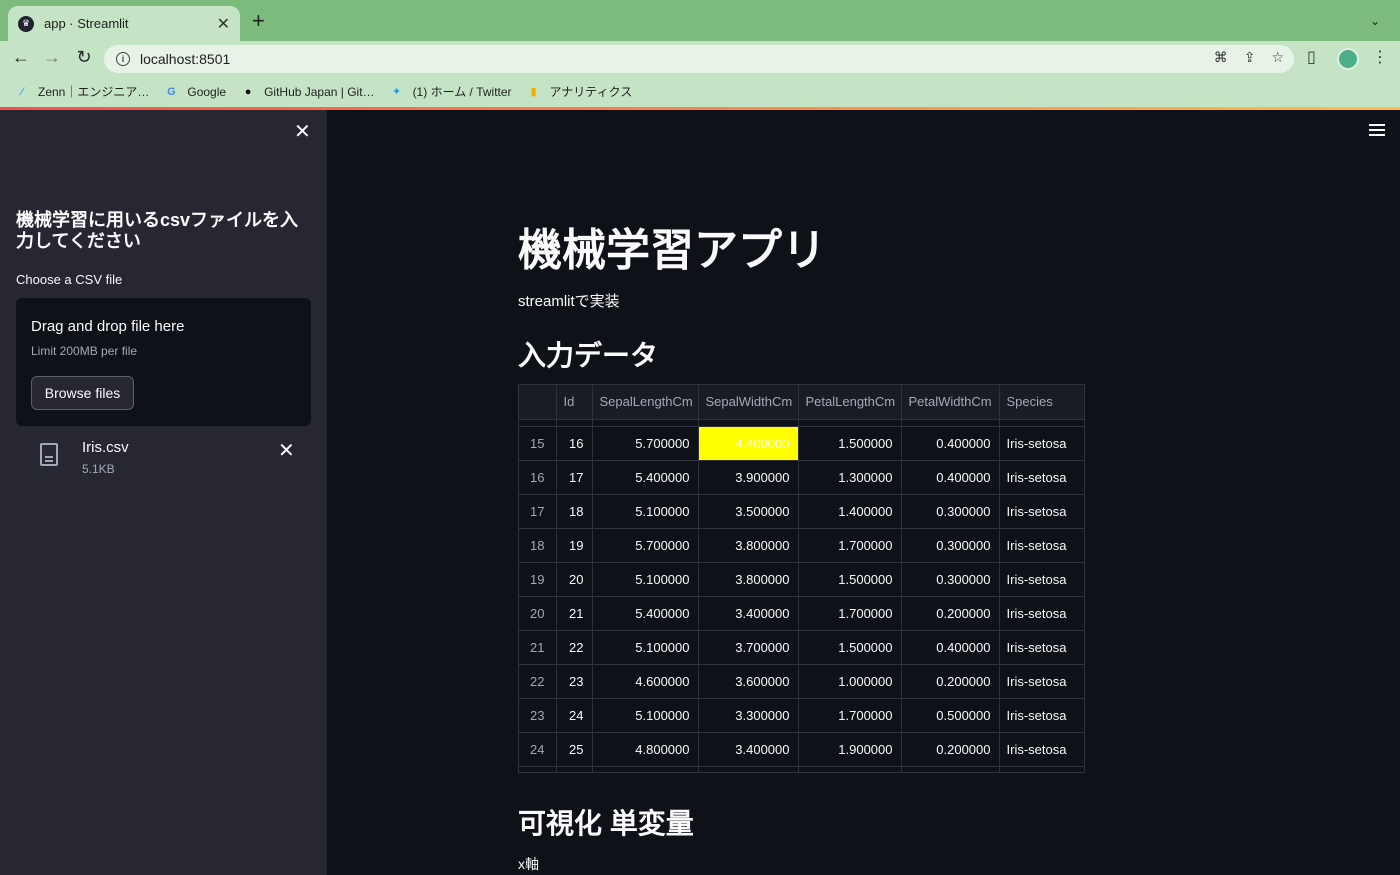 This screenshot has height=875, width=1400. I want to click on address-bar: i localhost:8501 ⌘ ⇪ ☆, so click(699, 59).